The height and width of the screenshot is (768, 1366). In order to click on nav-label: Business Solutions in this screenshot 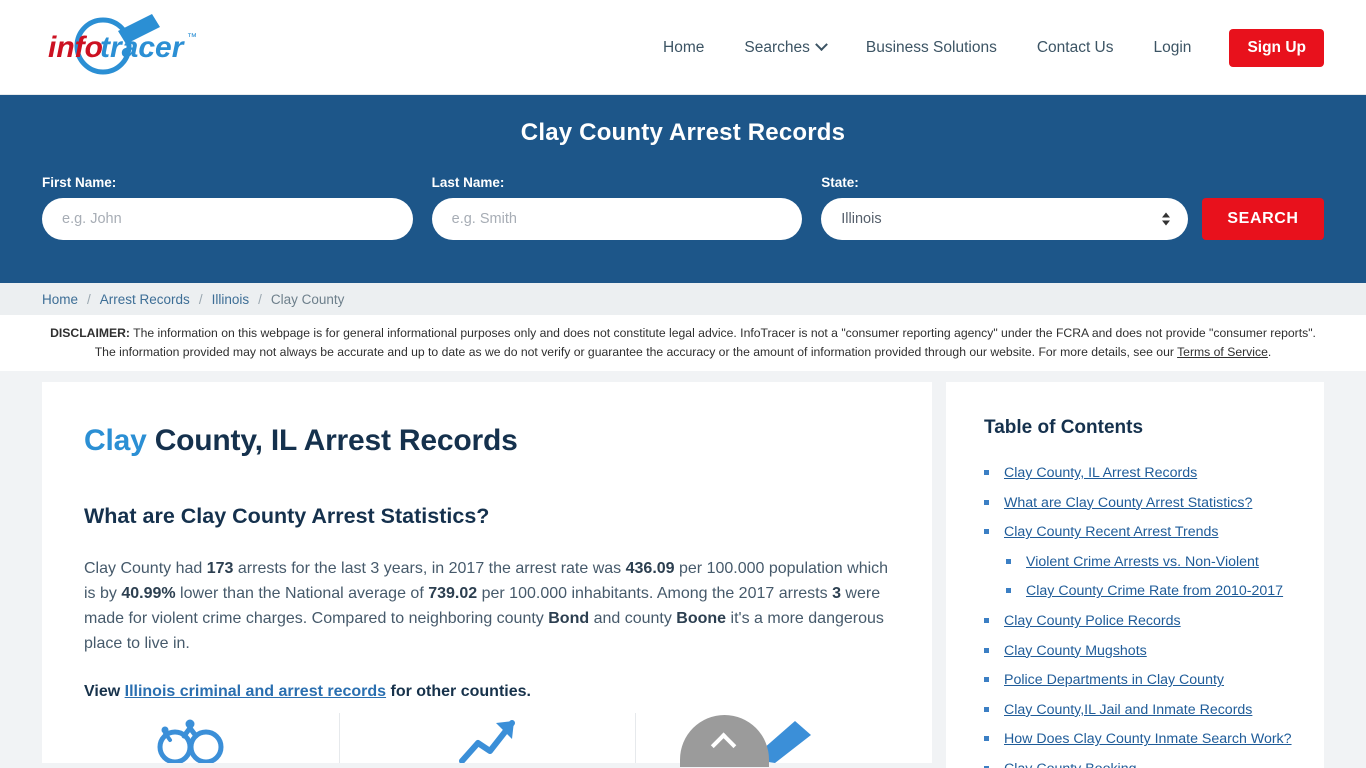, I will do `click(931, 47)`.